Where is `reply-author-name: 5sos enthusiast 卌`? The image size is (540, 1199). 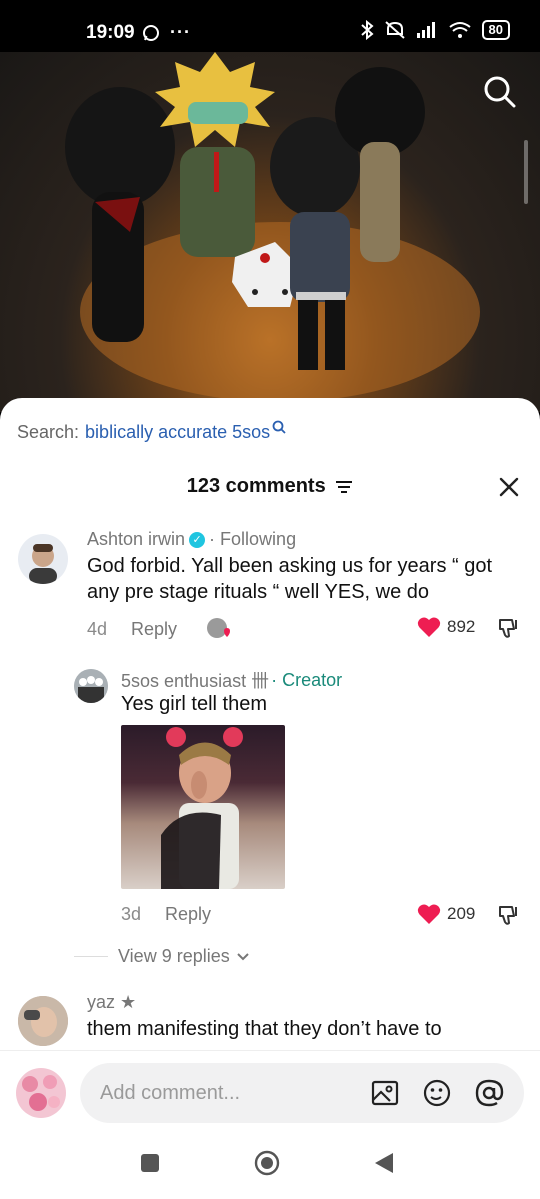 reply-author-name: 5sos enthusiast 卌 is located at coordinates (195, 680).